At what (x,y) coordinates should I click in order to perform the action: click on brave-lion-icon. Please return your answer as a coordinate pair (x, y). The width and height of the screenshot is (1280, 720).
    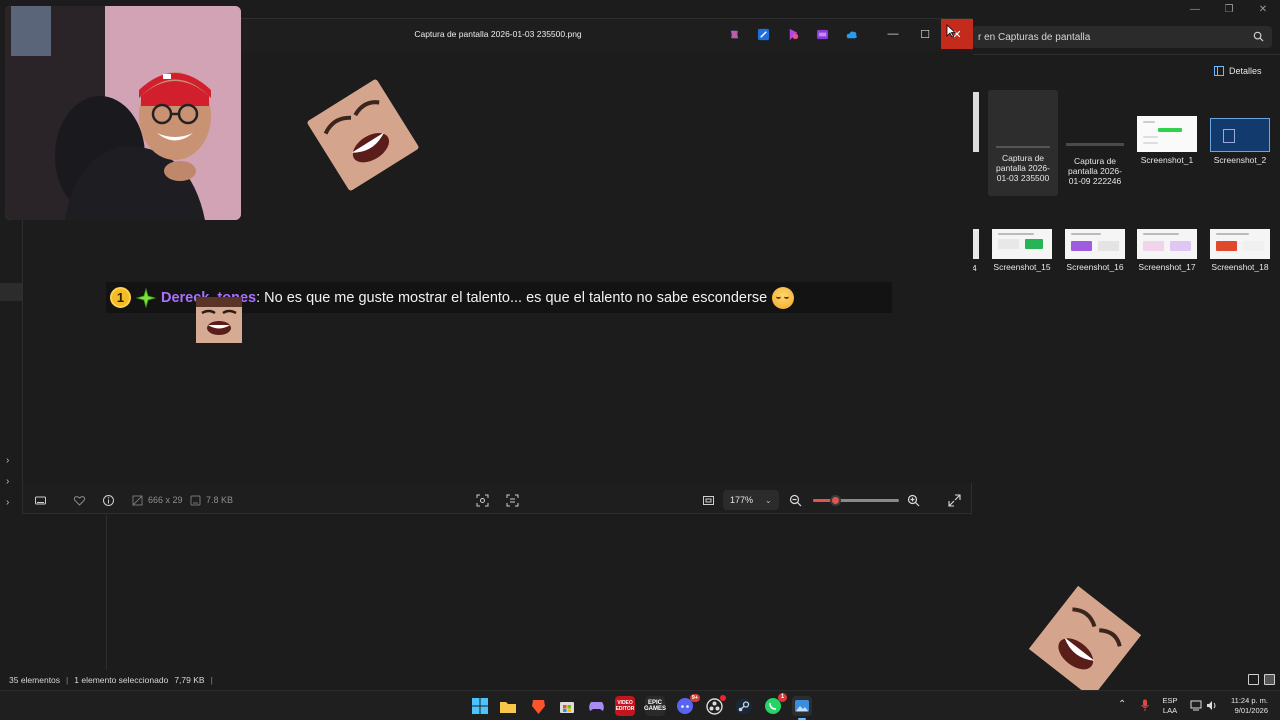
    Looking at the image, I should click on (538, 706).